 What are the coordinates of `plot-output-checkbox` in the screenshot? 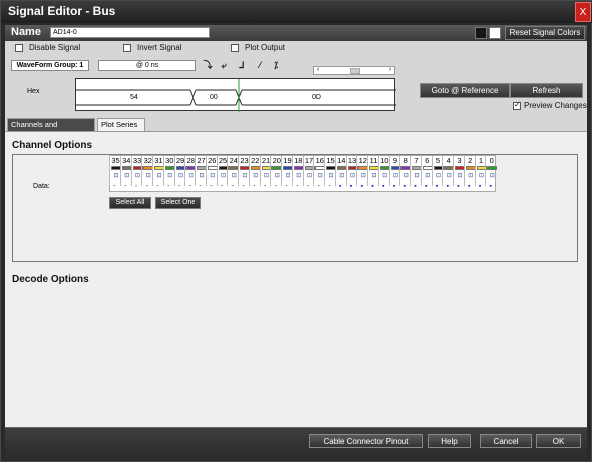 It's located at (235, 48).